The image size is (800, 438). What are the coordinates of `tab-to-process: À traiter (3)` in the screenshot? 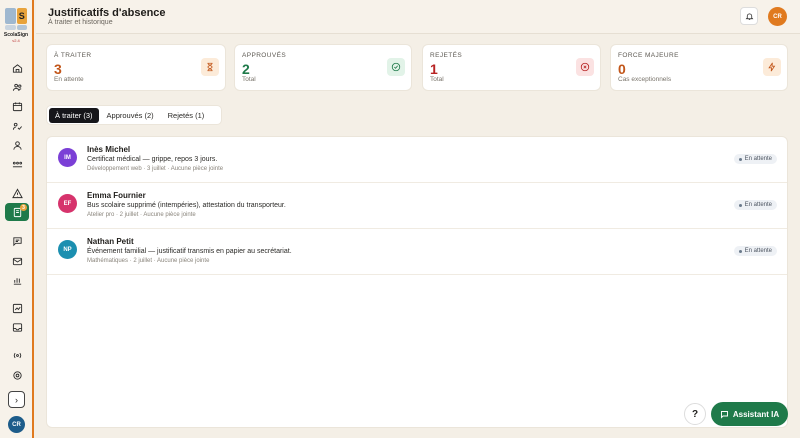 It's located at (74, 115).